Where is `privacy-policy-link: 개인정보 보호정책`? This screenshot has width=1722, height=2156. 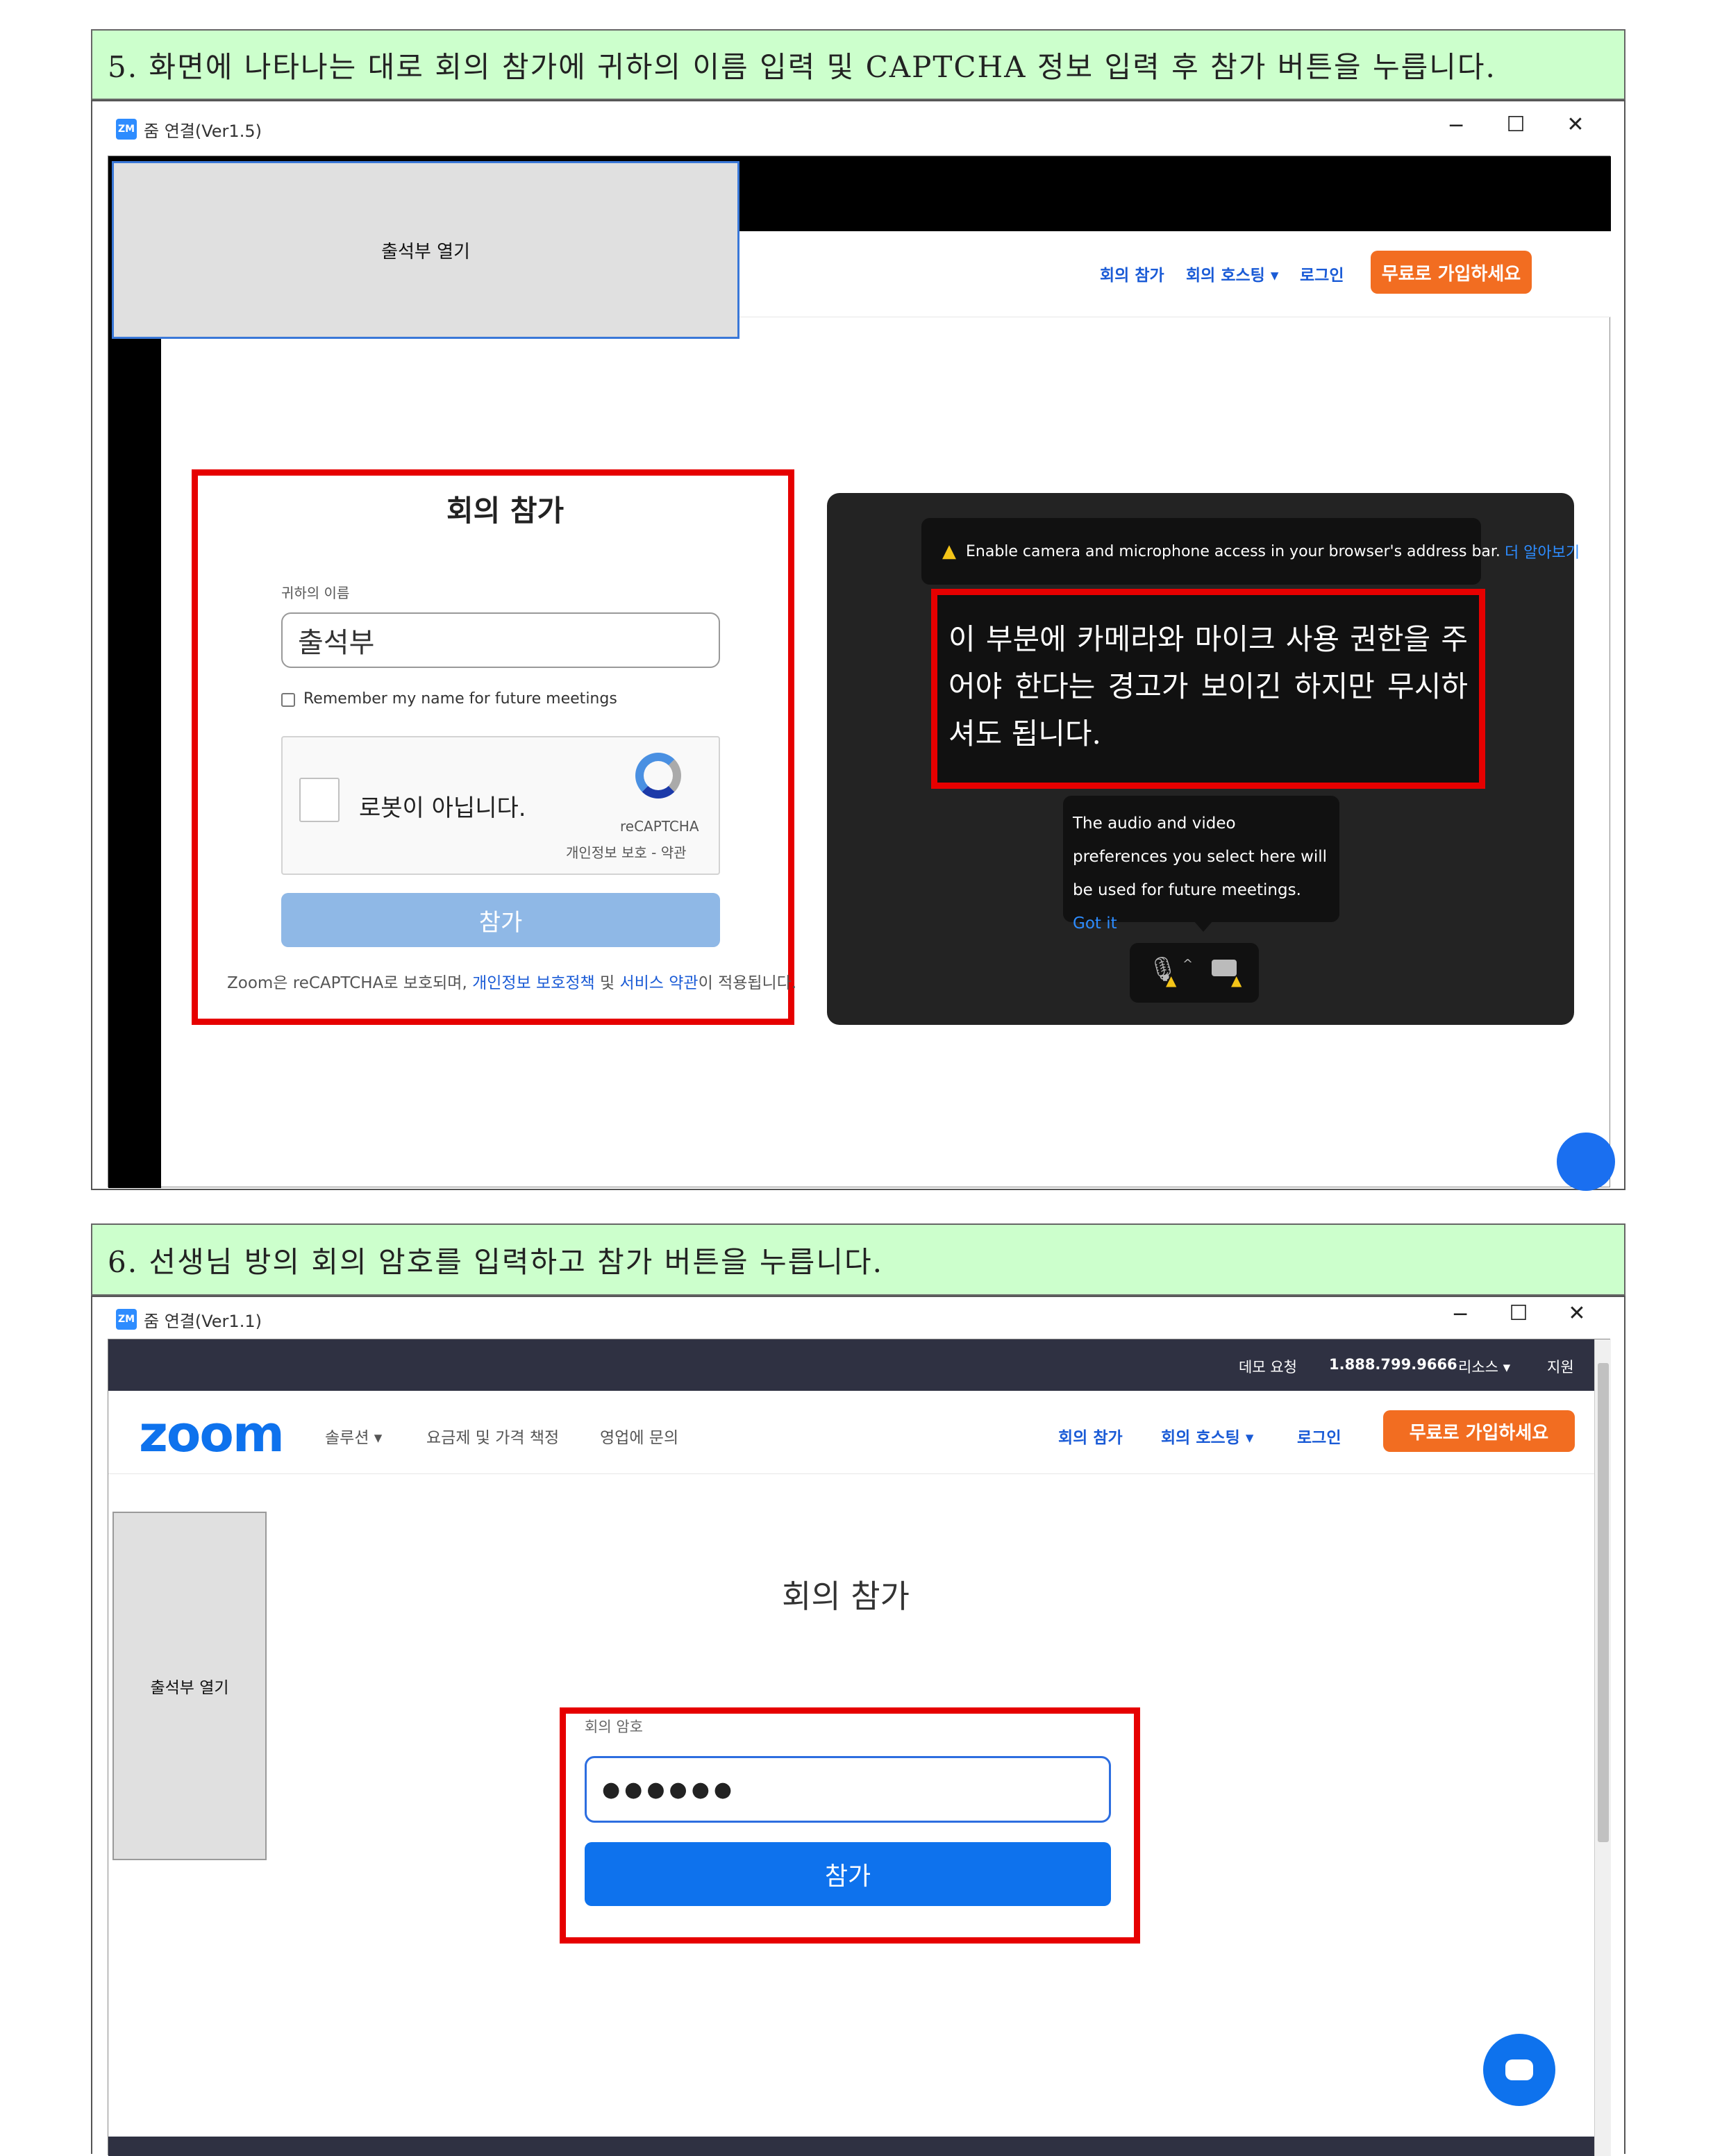
privacy-policy-link: 개인정보 보호정책 is located at coordinates (533, 983).